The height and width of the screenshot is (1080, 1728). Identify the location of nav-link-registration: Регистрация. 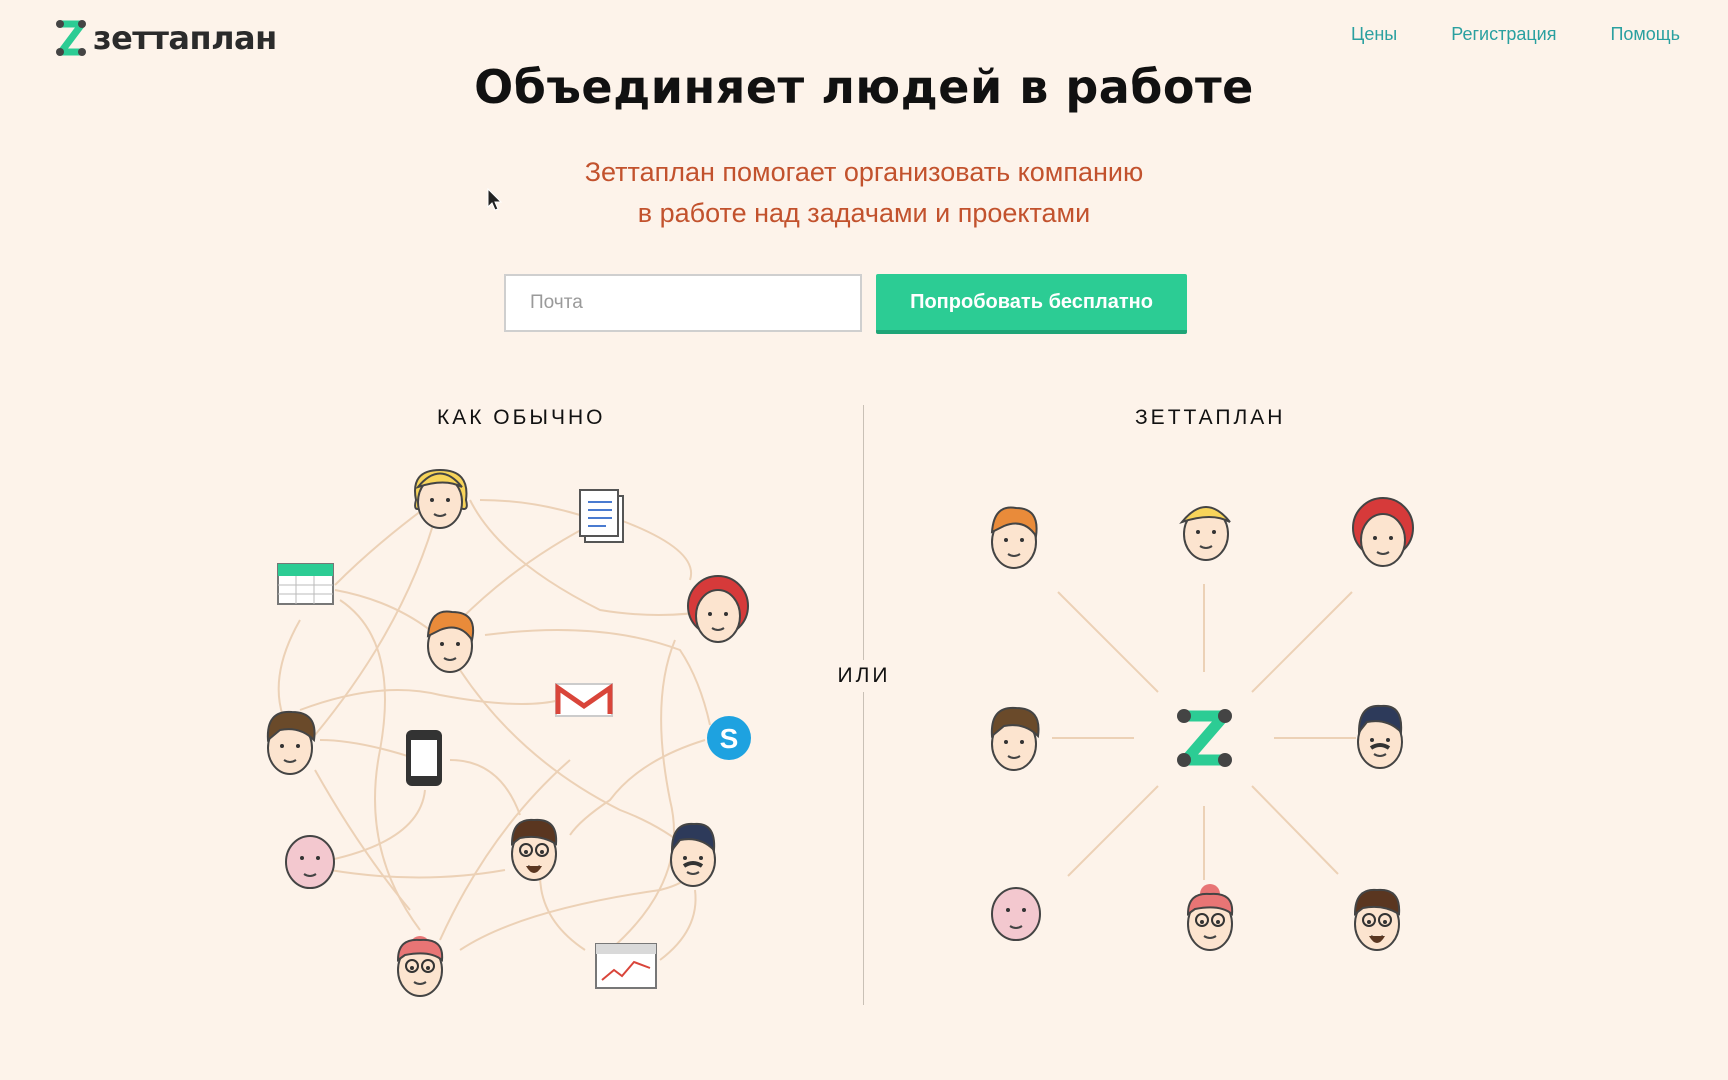
(1503, 34).